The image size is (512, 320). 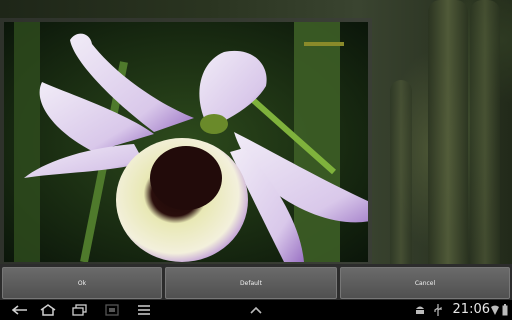 I want to click on back-icon, so click(x=20, y=310).